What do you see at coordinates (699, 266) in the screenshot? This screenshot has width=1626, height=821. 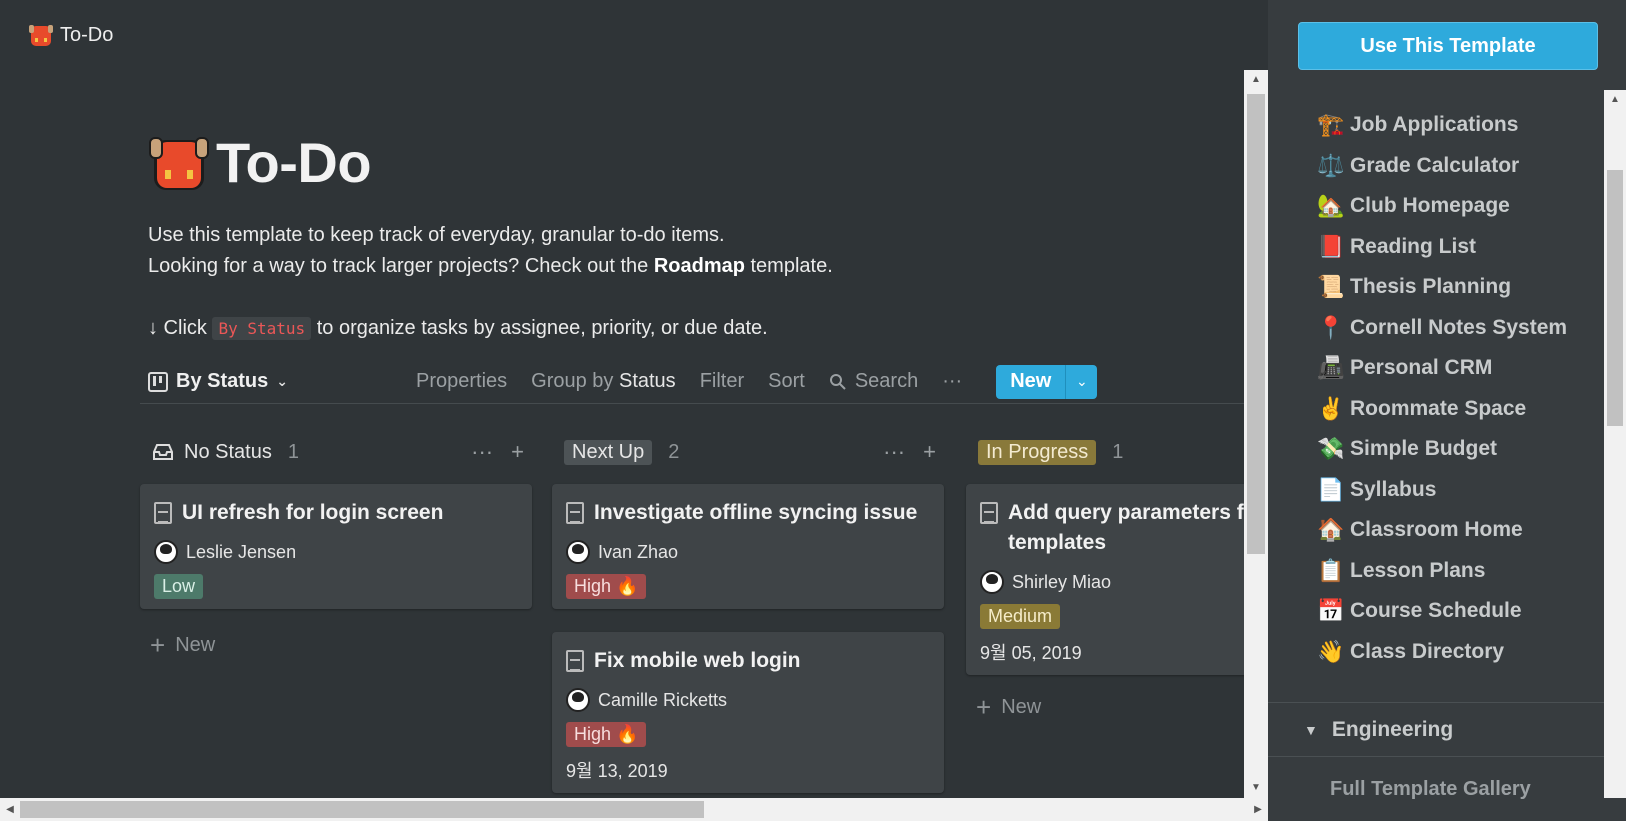 I see `roadmap-link: Roadmap` at bounding box center [699, 266].